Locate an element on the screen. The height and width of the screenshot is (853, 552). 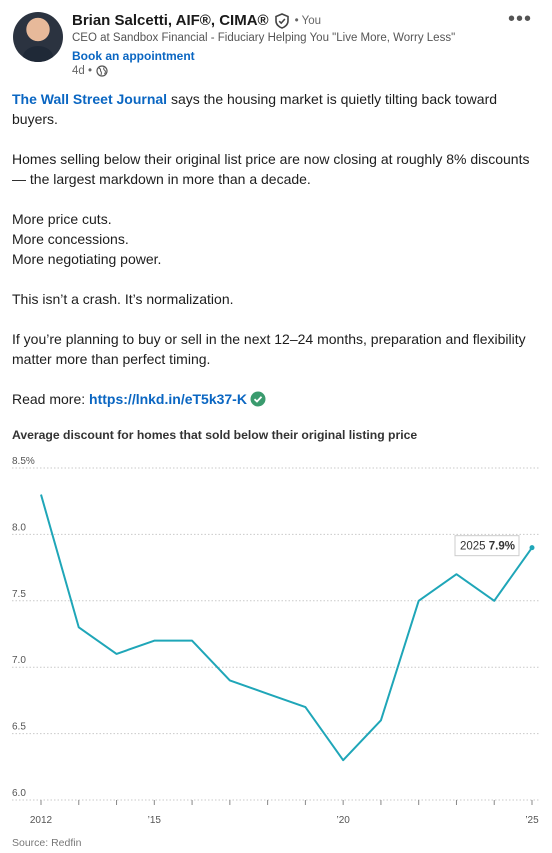
author-name: Brian Salcetti, AIF®, CIMA® is located at coordinates (170, 20).